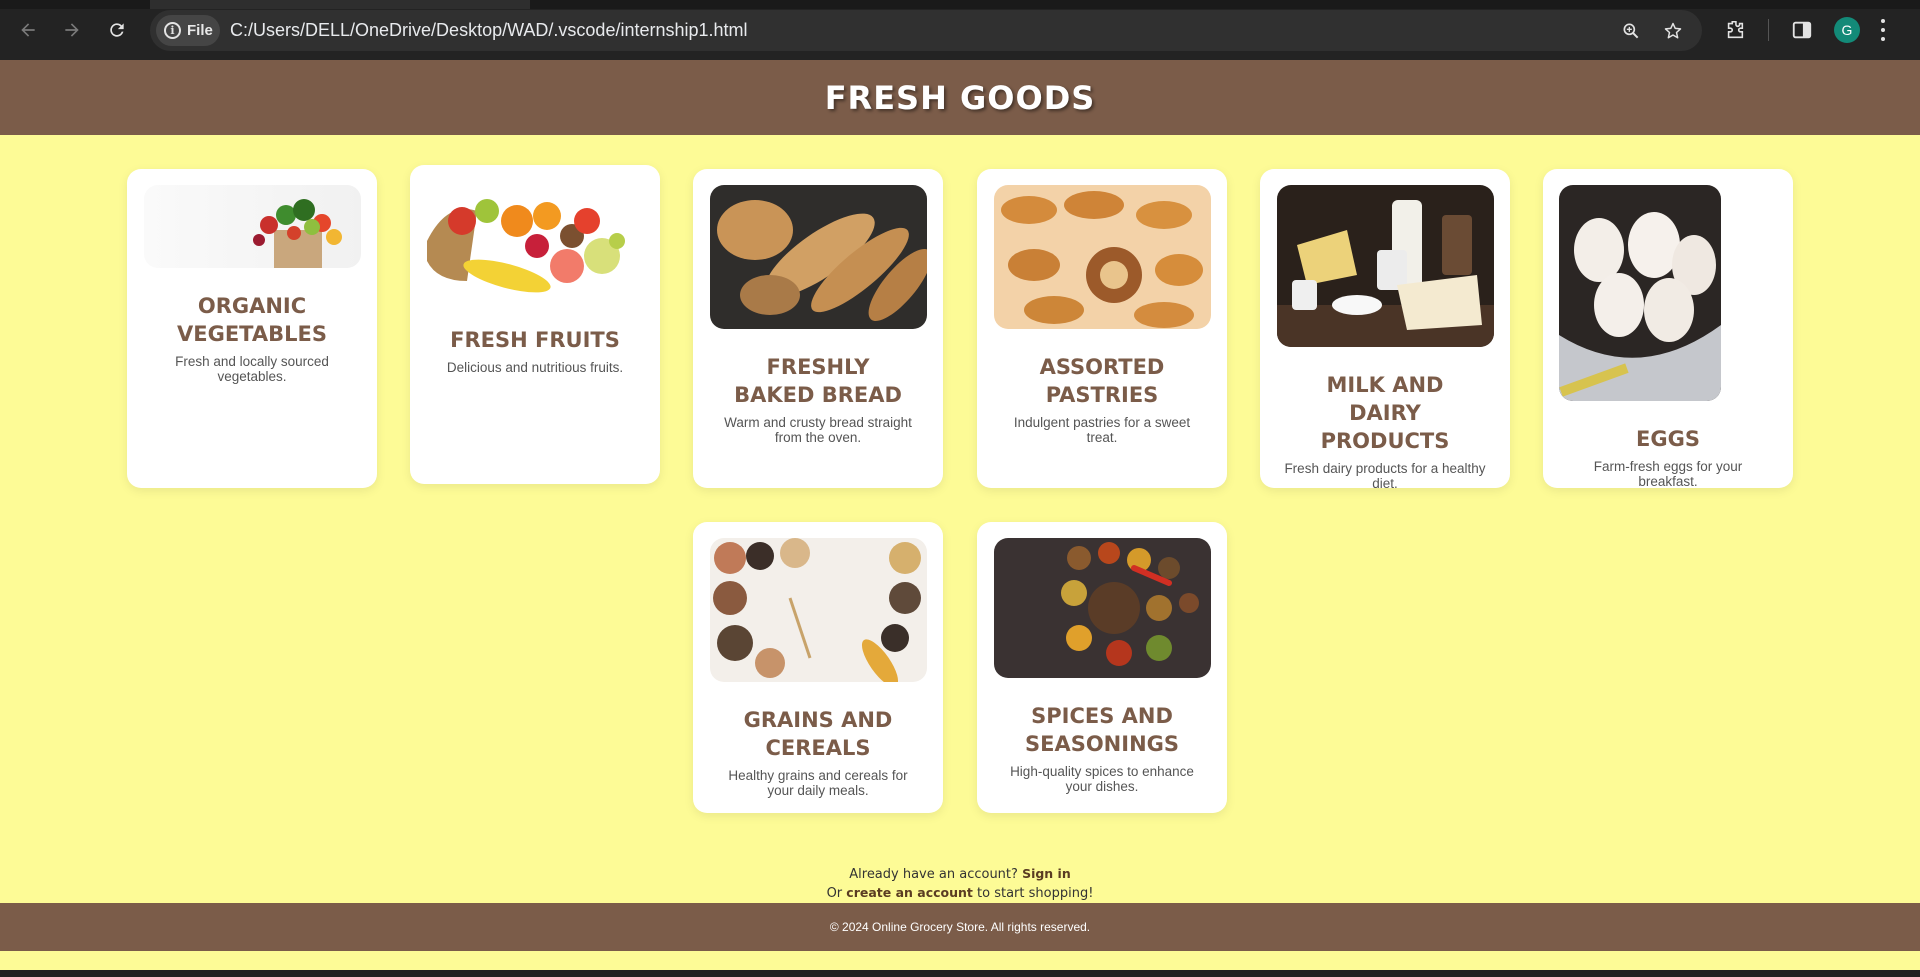  What do you see at coordinates (818, 734) in the screenshot?
I see `product-title: Grains and Cereals` at bounding box center [818, 734].